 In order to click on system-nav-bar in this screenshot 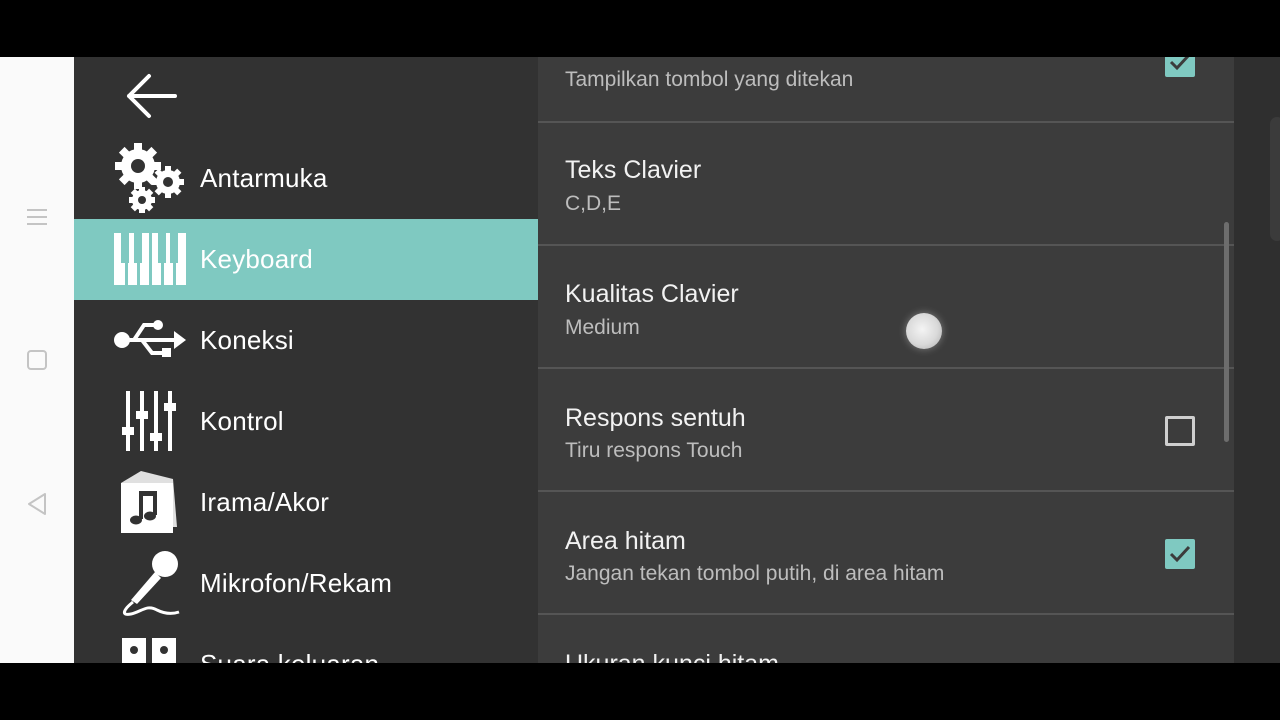, I will do `click(37, 360)`.